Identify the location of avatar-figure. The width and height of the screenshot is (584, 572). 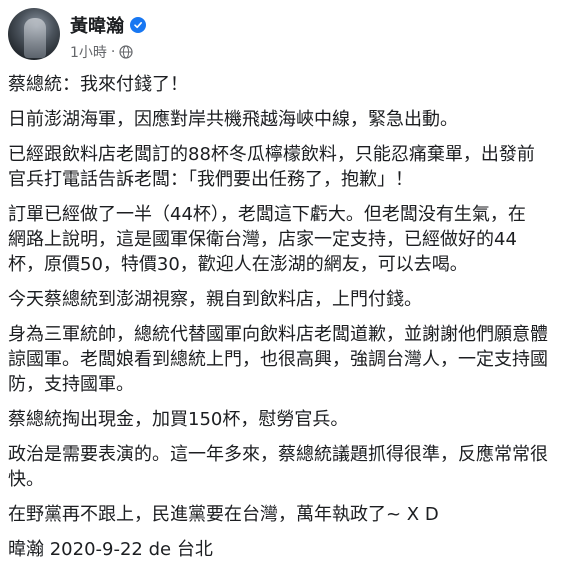
(35, 38).